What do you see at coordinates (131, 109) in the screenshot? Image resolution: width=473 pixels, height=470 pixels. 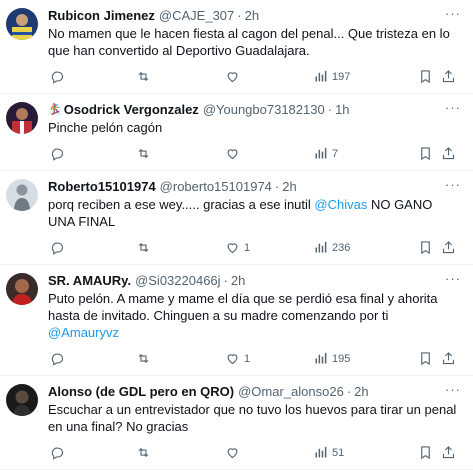 I see `display-name: Osodrick Vergonzalez` at bounding box center [131, 109].